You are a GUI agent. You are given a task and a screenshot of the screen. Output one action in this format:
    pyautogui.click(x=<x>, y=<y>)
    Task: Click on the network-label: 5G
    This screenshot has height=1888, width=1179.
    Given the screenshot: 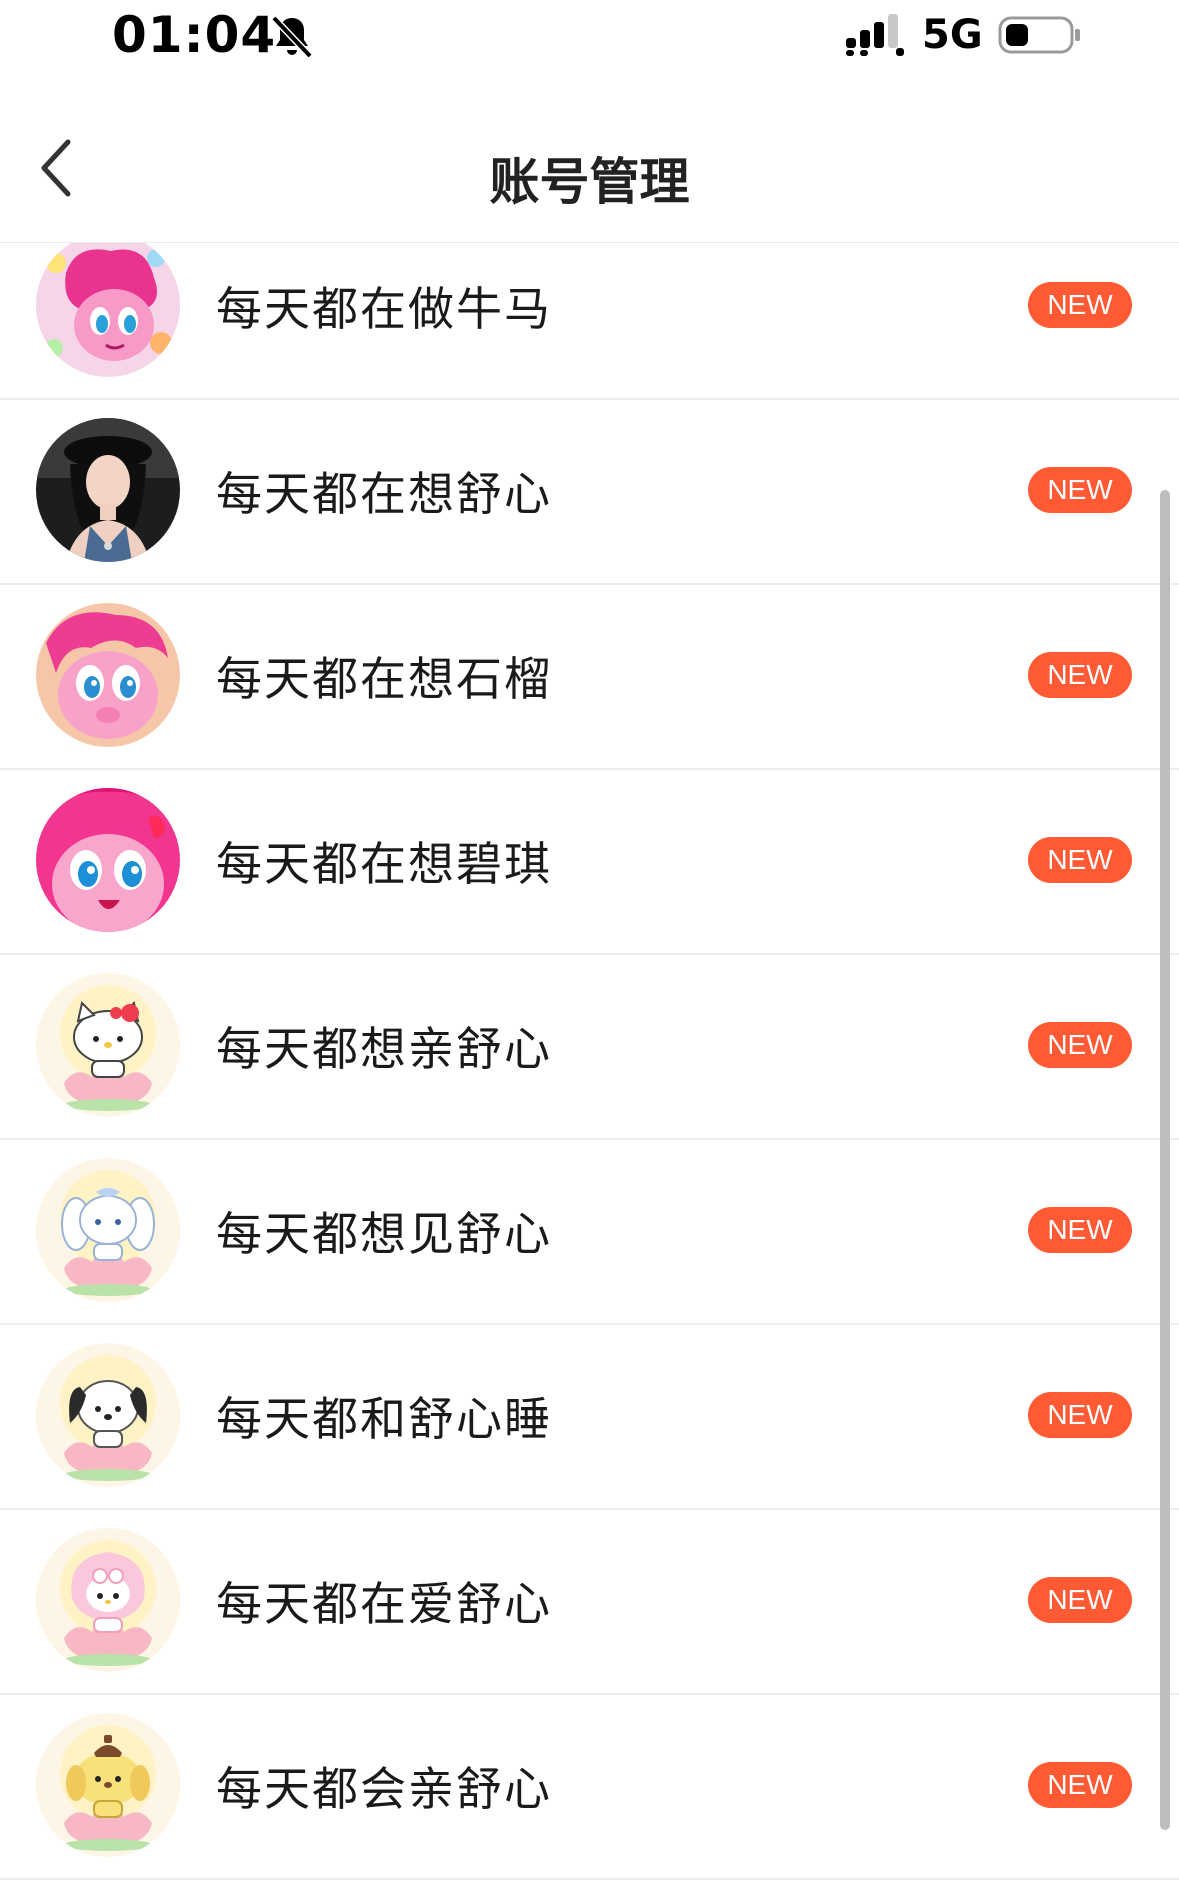 What is the action you would take?
    pyautogui.click(x=952, y=35)
    